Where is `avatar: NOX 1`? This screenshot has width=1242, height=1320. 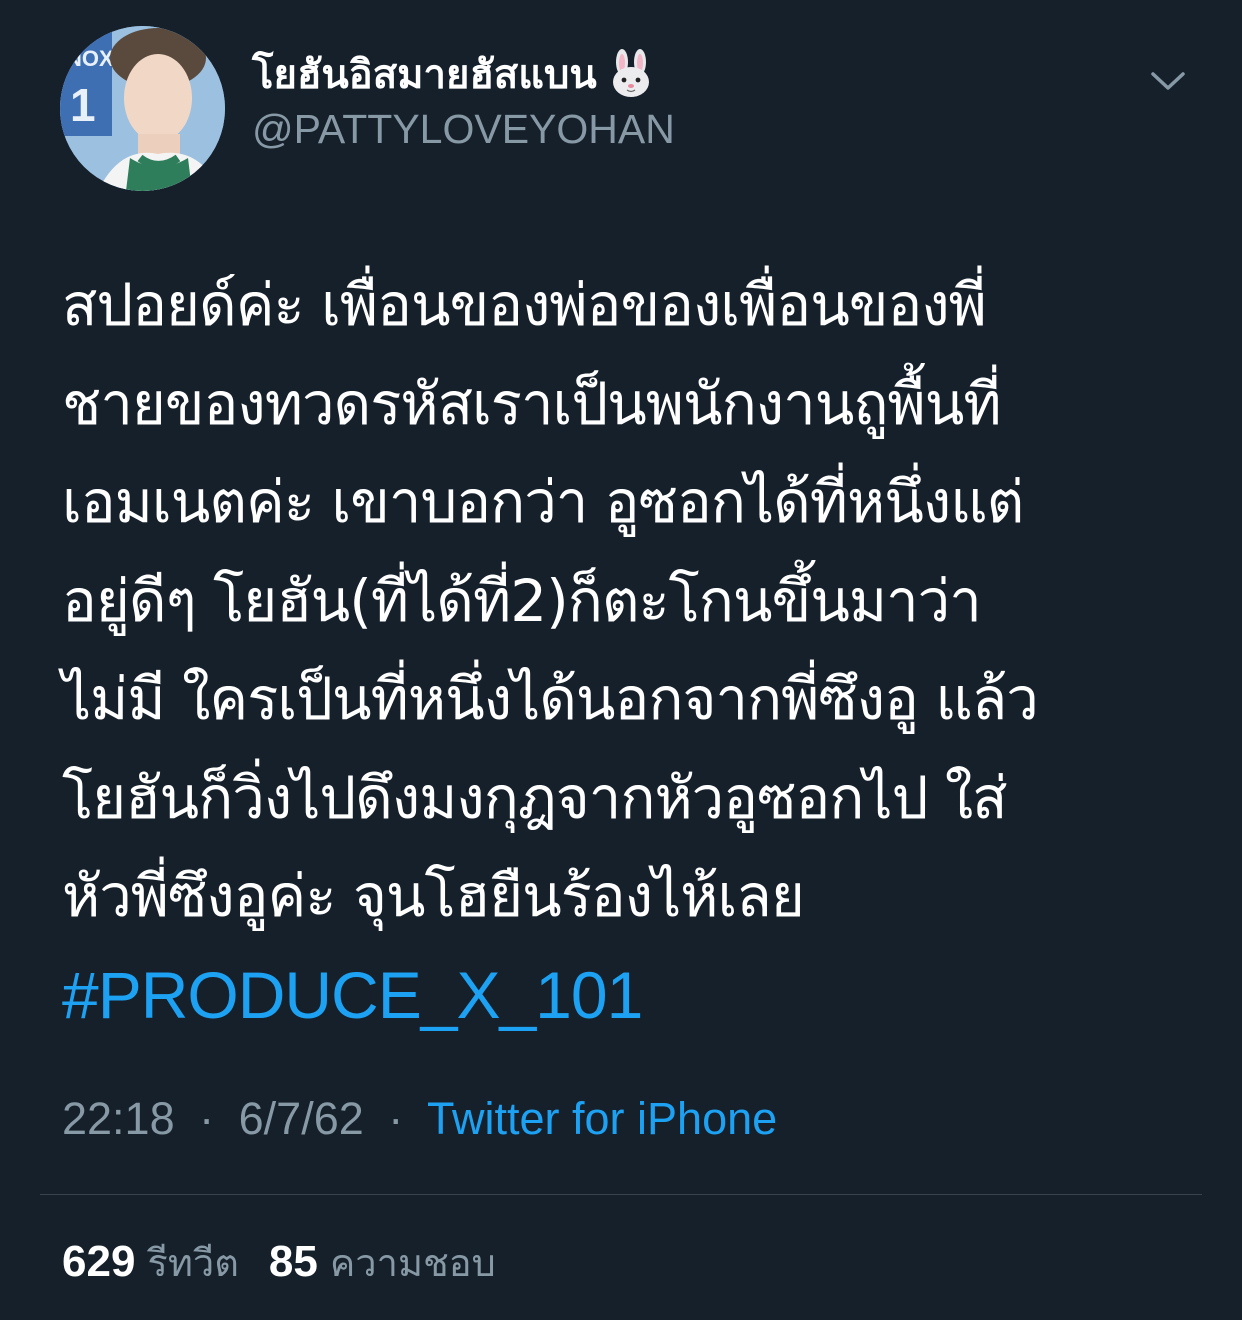 avatar: NOX 1 is located at coordinates (142, 108).